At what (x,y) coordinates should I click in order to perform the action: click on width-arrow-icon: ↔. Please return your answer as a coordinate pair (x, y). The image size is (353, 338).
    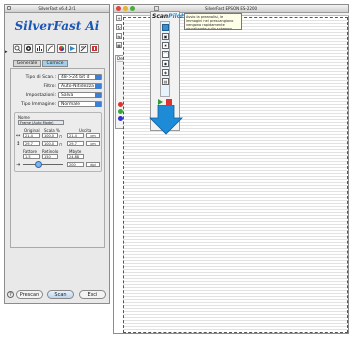
    Looking at the image, I should click on (18, 136).